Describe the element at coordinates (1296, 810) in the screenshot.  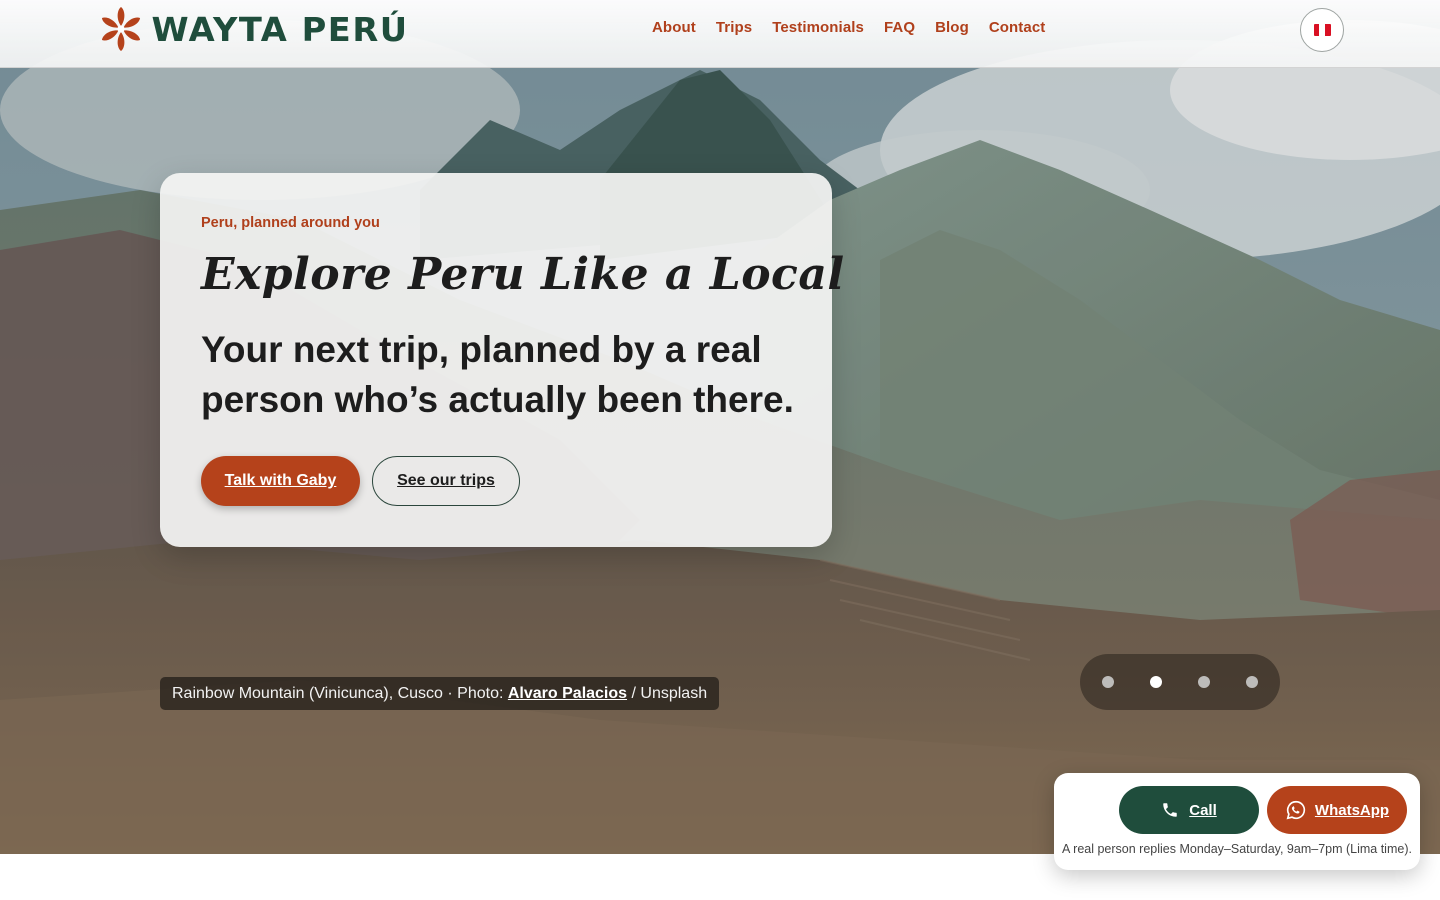
I see `whatsapp-icon` at that location.